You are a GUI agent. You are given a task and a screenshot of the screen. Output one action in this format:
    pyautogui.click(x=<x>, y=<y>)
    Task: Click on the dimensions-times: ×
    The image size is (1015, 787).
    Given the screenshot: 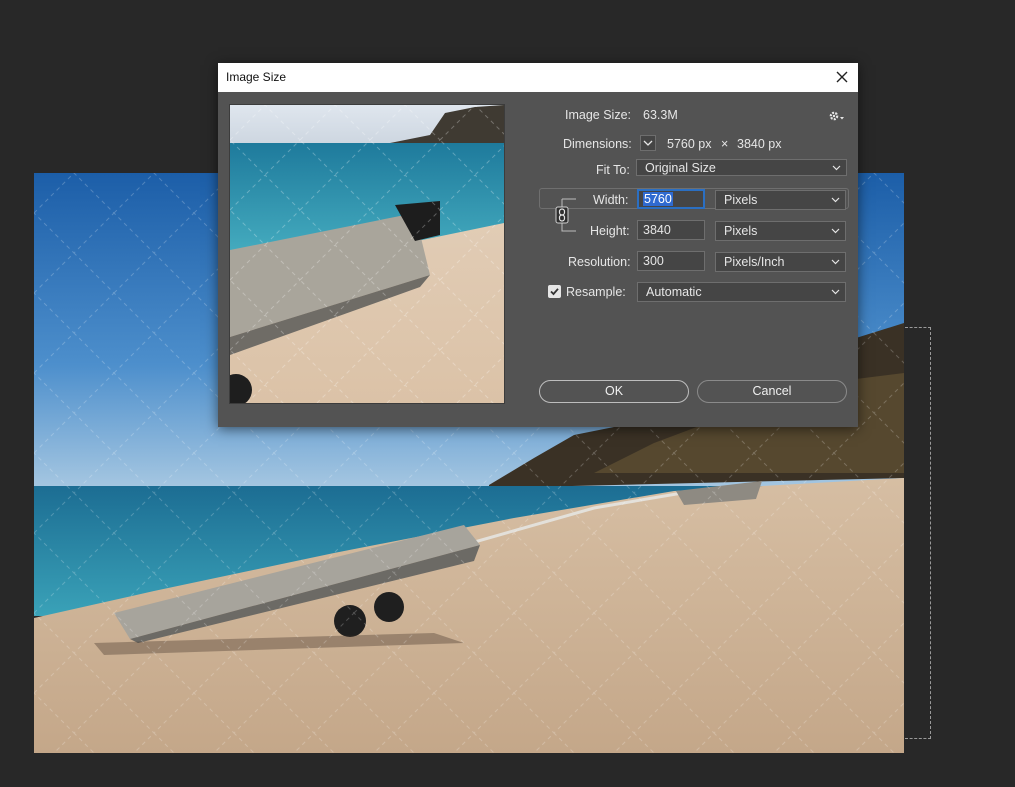 What is the action you would take?
    pyautogui.click(x=725, y=144)
    